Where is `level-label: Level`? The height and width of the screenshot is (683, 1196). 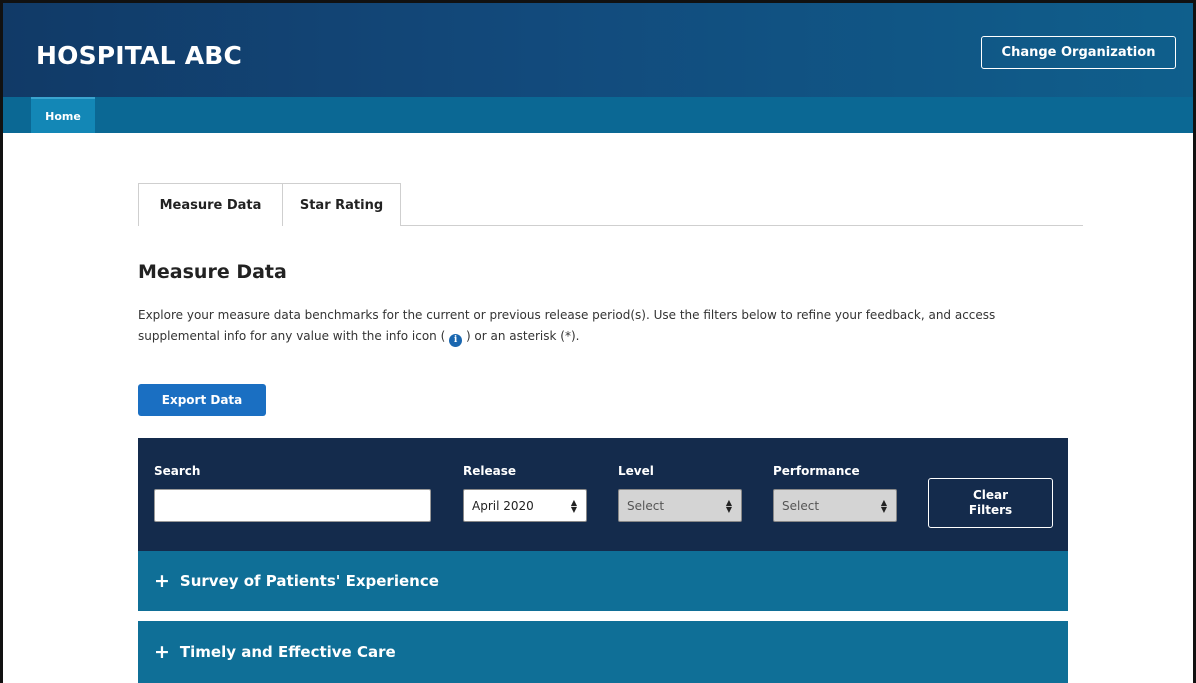 level-label: Level is located at coordinates (636, 471).